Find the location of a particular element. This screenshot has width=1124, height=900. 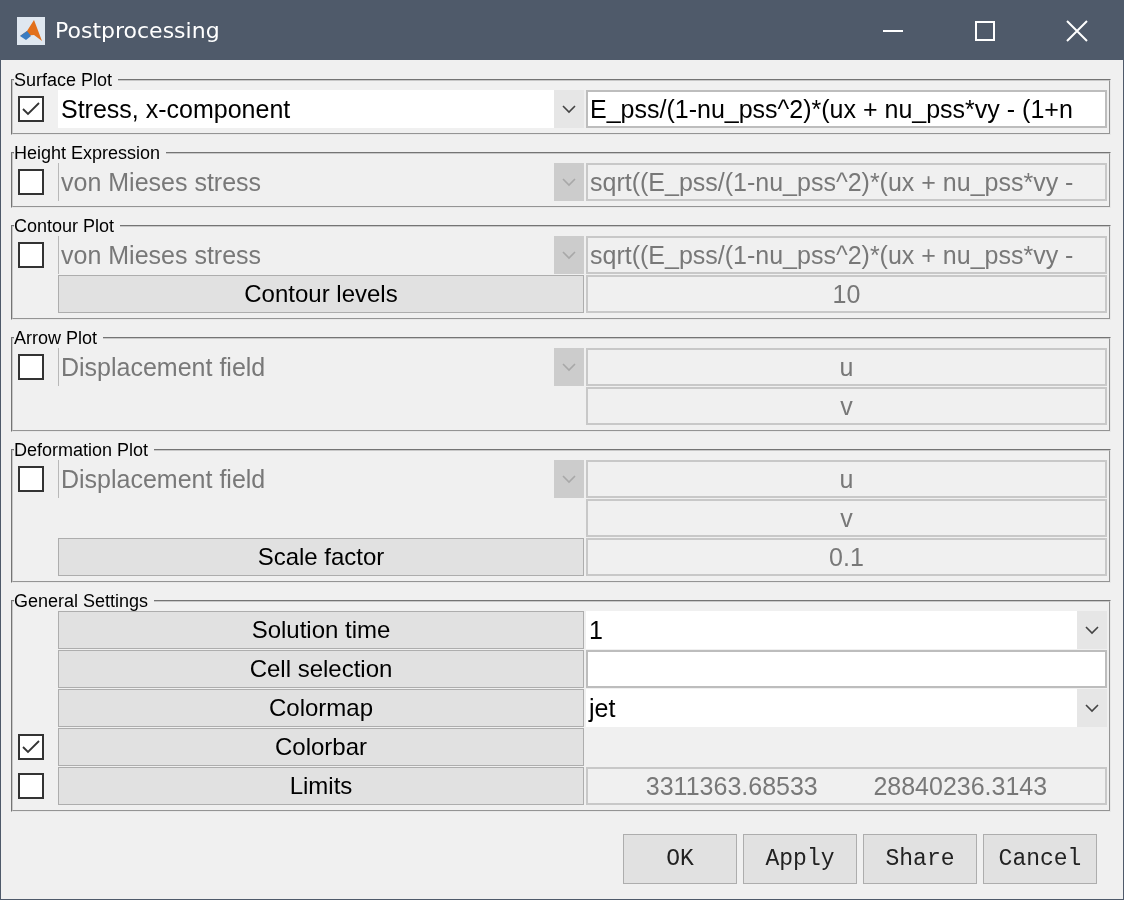

group-title: Deformation Plot is located at coordinates (82, 450).